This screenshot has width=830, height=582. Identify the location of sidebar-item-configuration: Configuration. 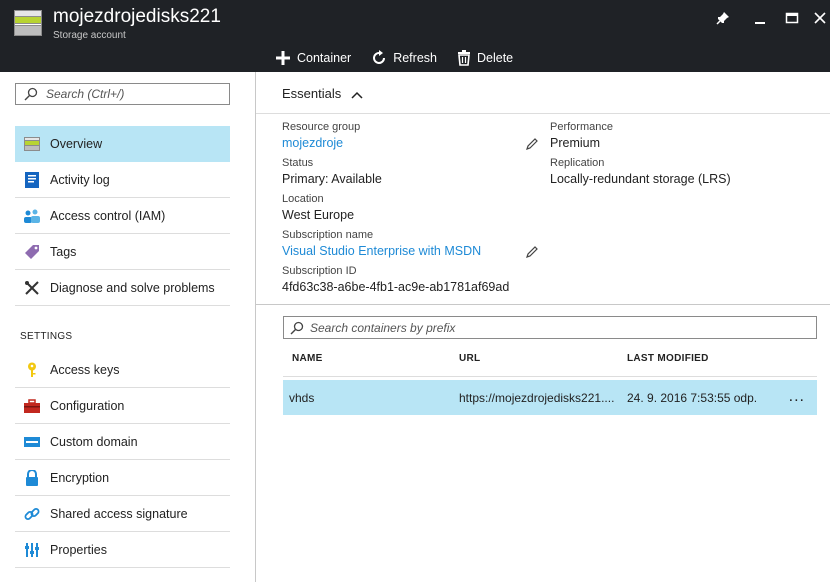
(122, 406).